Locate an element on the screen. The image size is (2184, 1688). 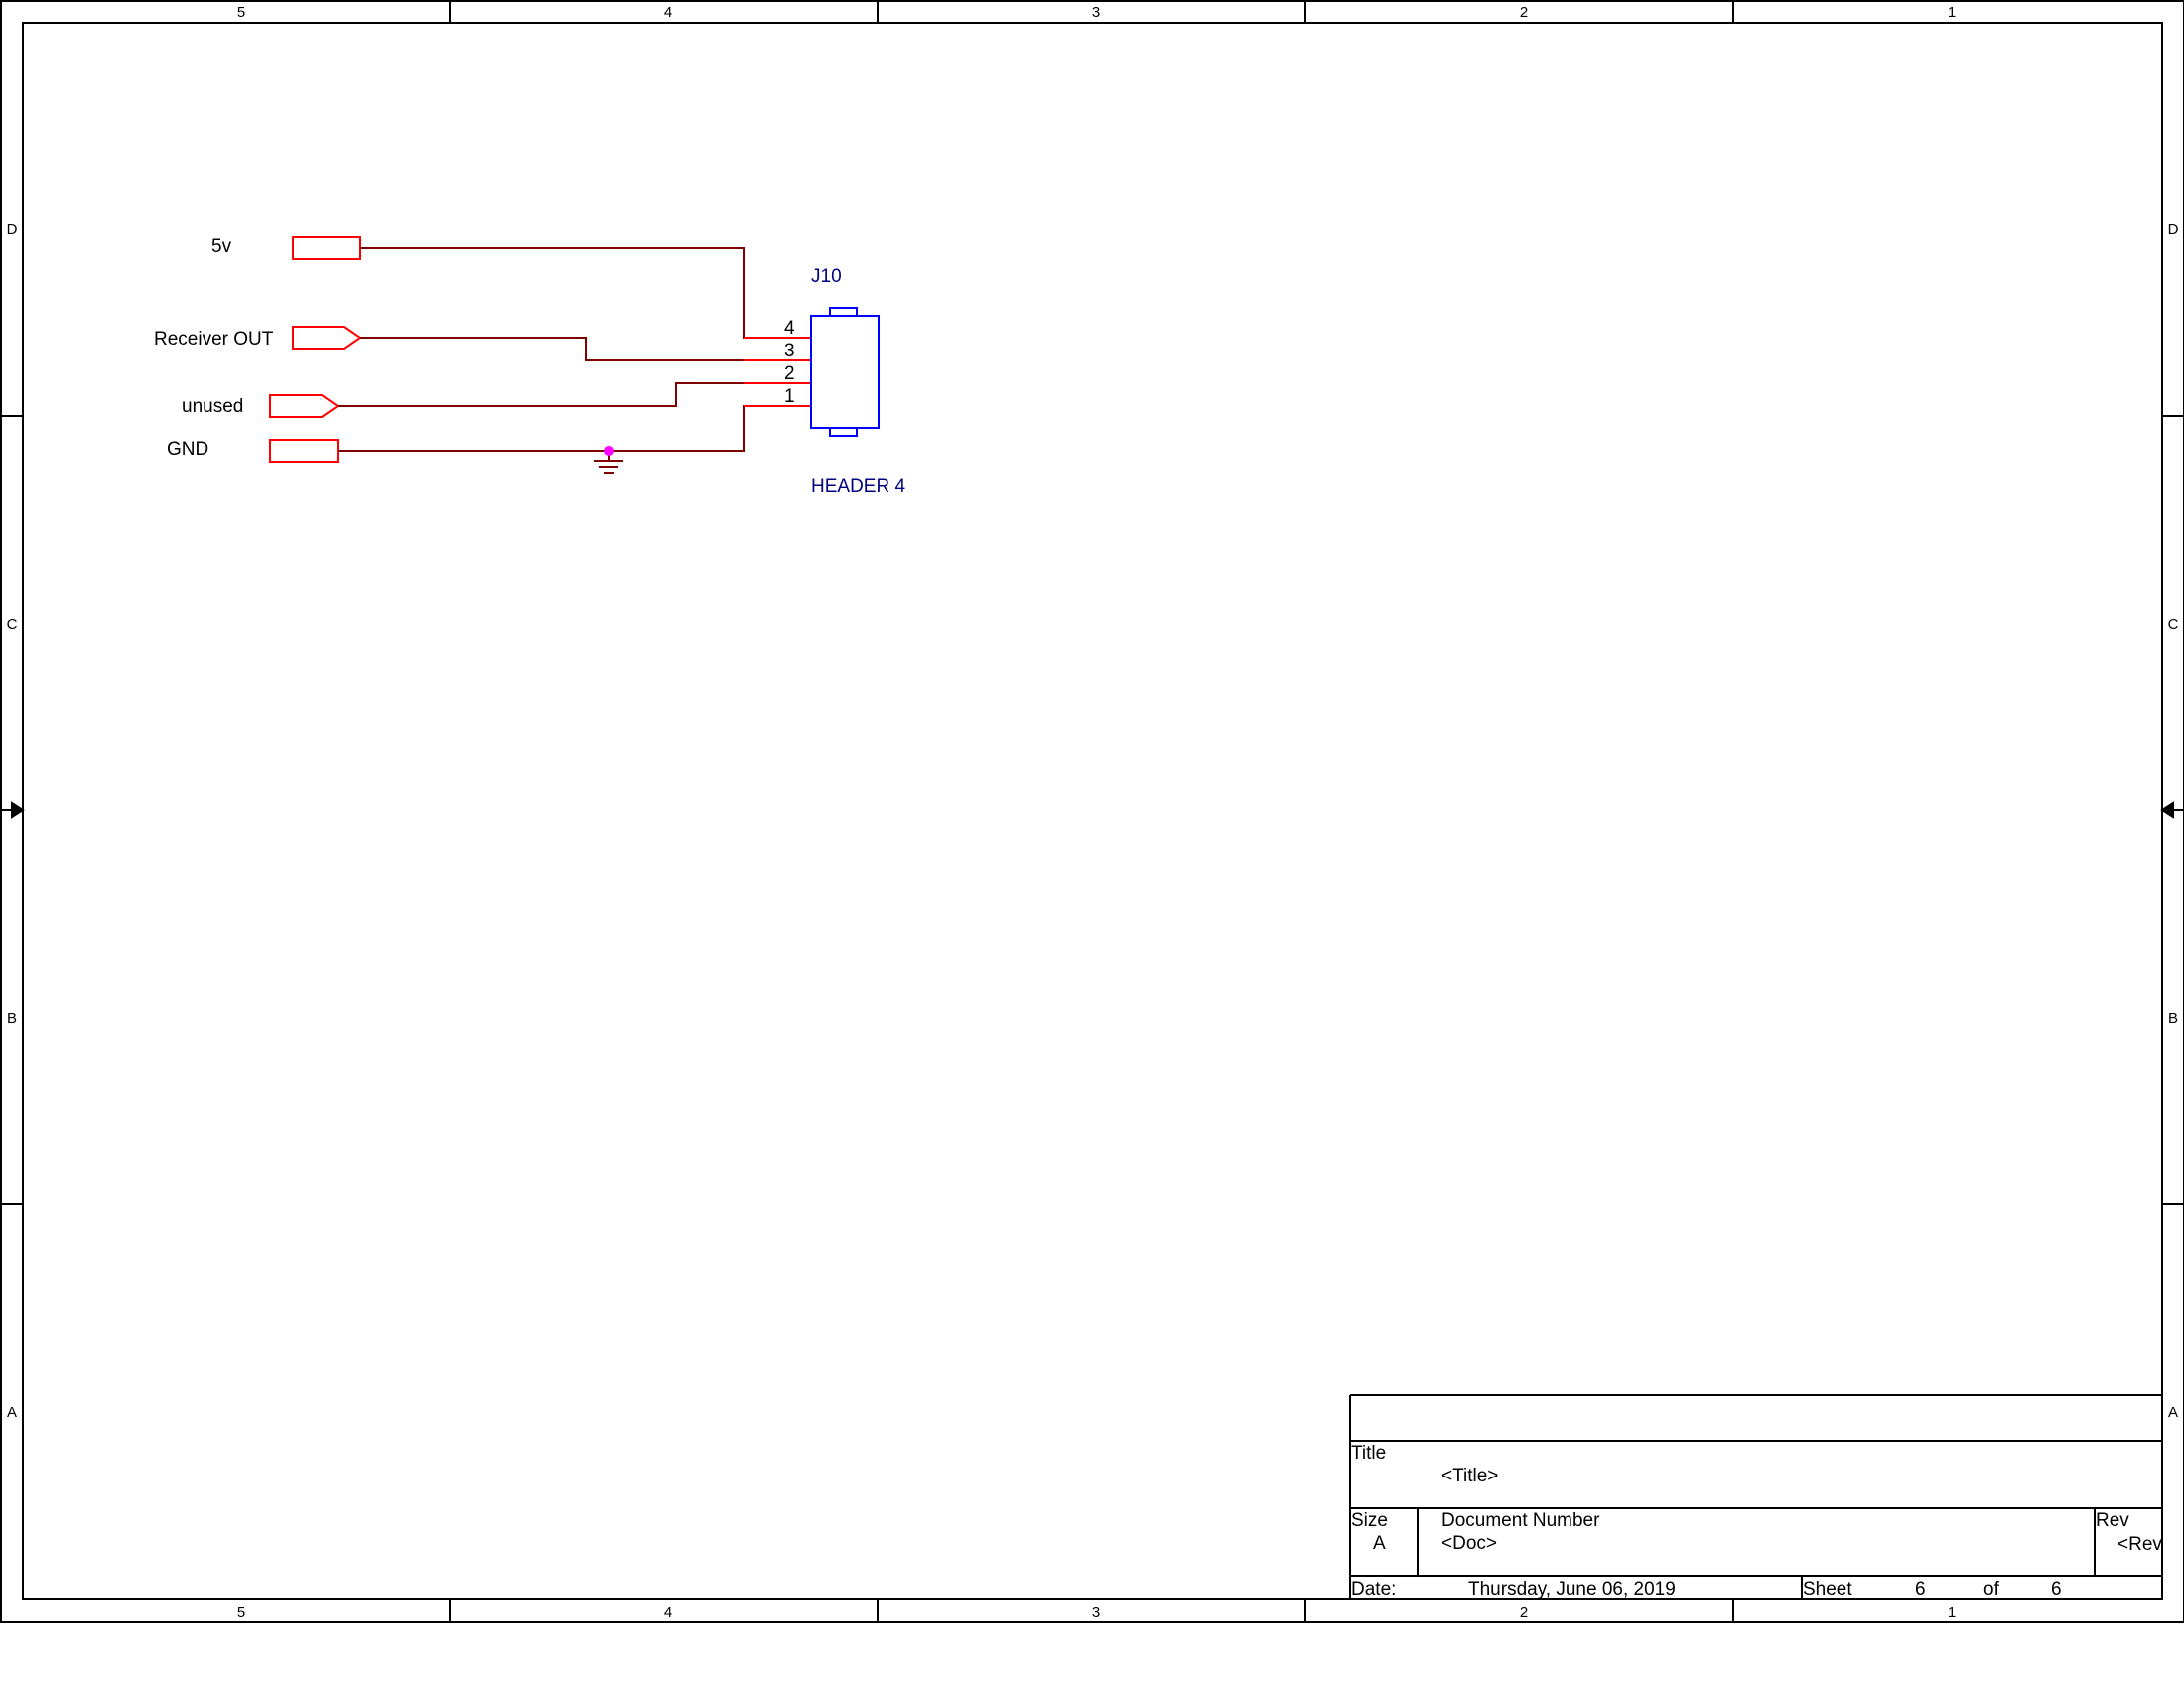
size-value: A is located at coordinates (1379, 1543).